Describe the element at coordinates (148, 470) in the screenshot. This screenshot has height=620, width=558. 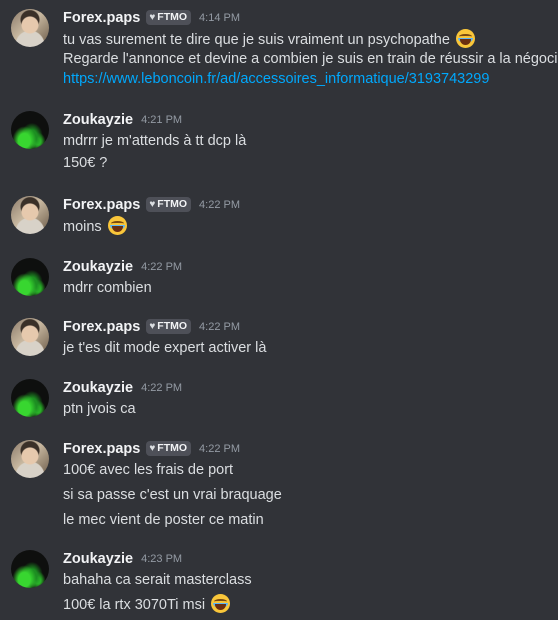
I see `message-text: 100€ avec les frais de port` at that location.